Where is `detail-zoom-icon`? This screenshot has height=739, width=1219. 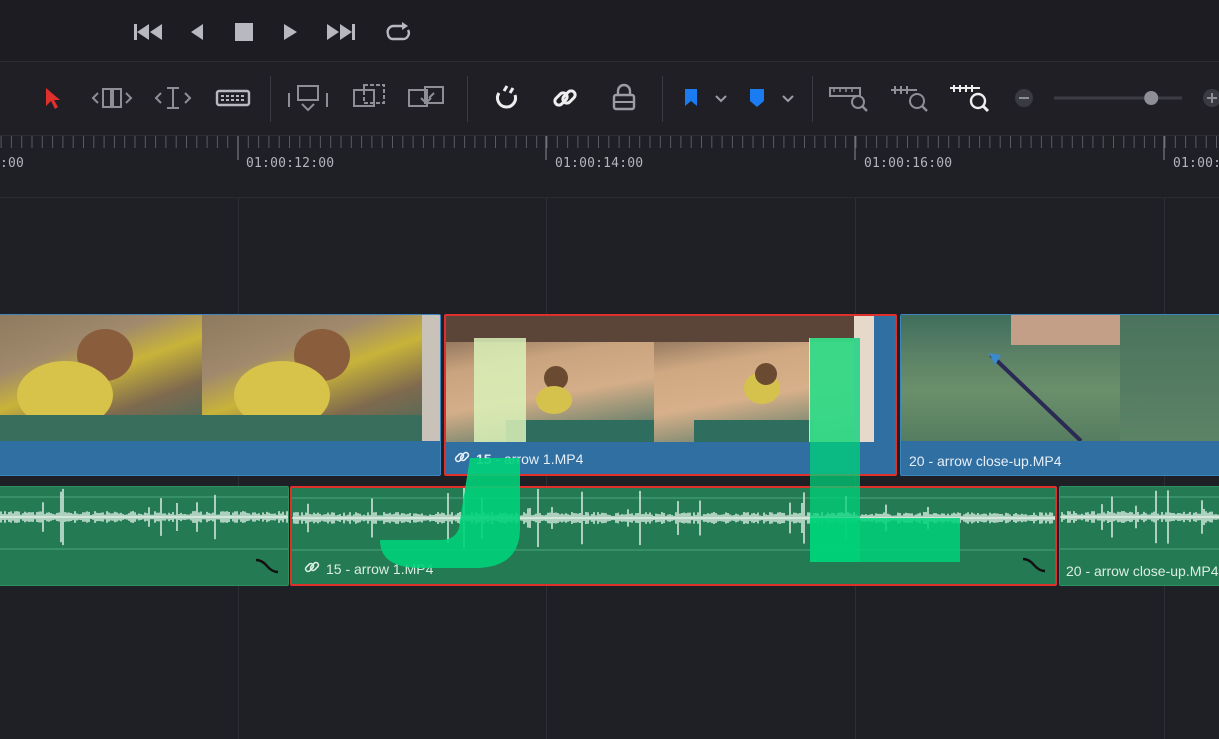
detail-zoom-icon is located at coordinates (910, 98).